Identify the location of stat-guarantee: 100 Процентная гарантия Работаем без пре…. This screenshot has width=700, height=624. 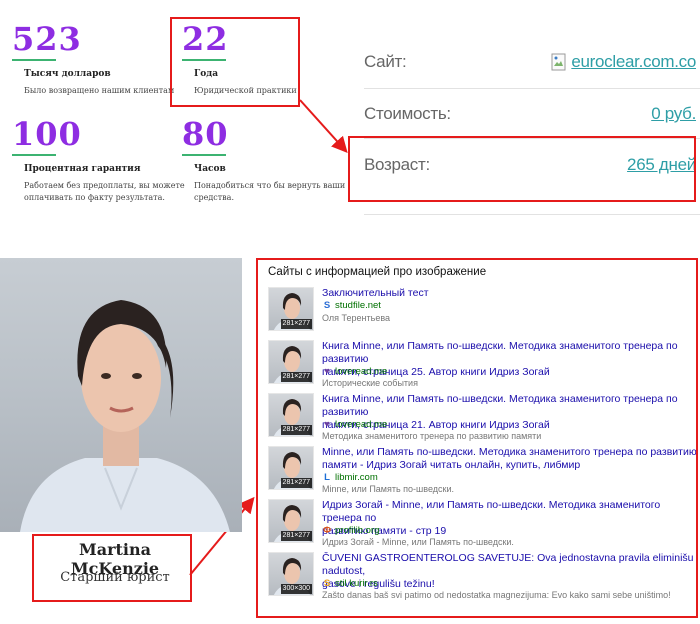
(98, 159).